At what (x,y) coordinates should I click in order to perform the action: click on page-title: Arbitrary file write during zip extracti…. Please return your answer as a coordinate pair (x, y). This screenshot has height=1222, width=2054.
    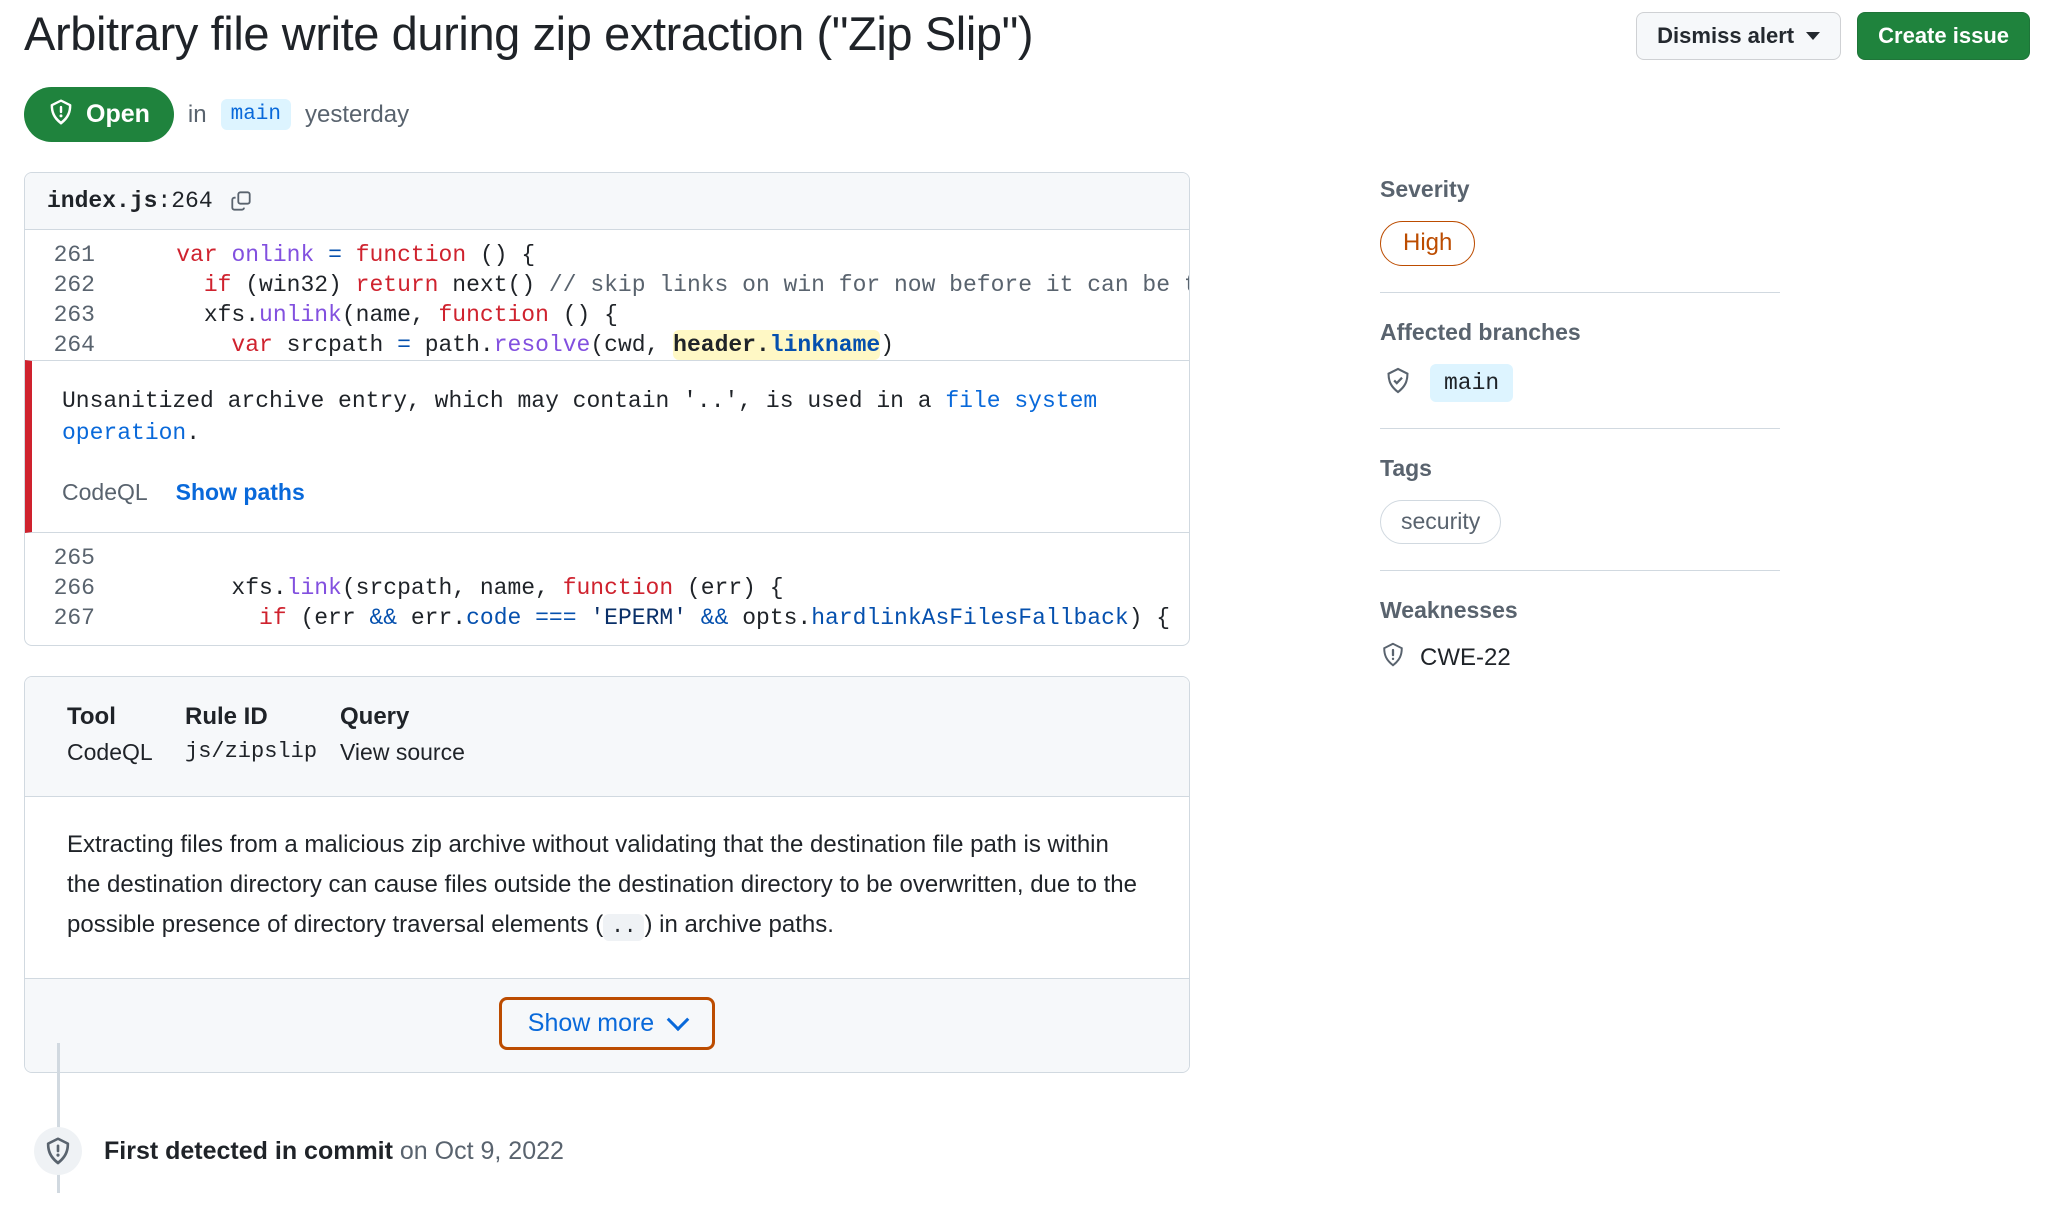
    Looking at the image, I should click on (529, 33).